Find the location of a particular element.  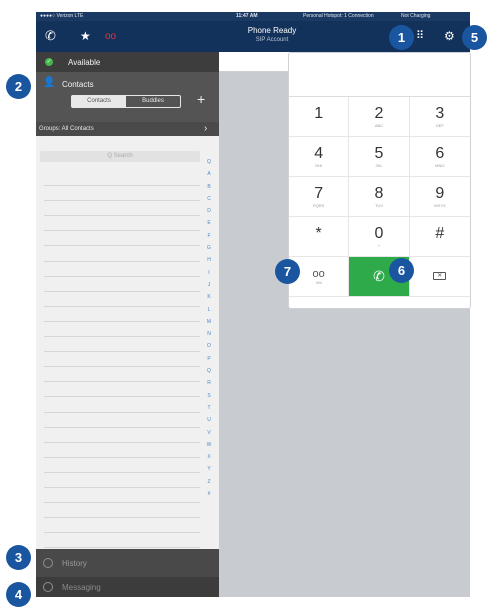

alphabet-letter: A is located at coordinates (209, 174).